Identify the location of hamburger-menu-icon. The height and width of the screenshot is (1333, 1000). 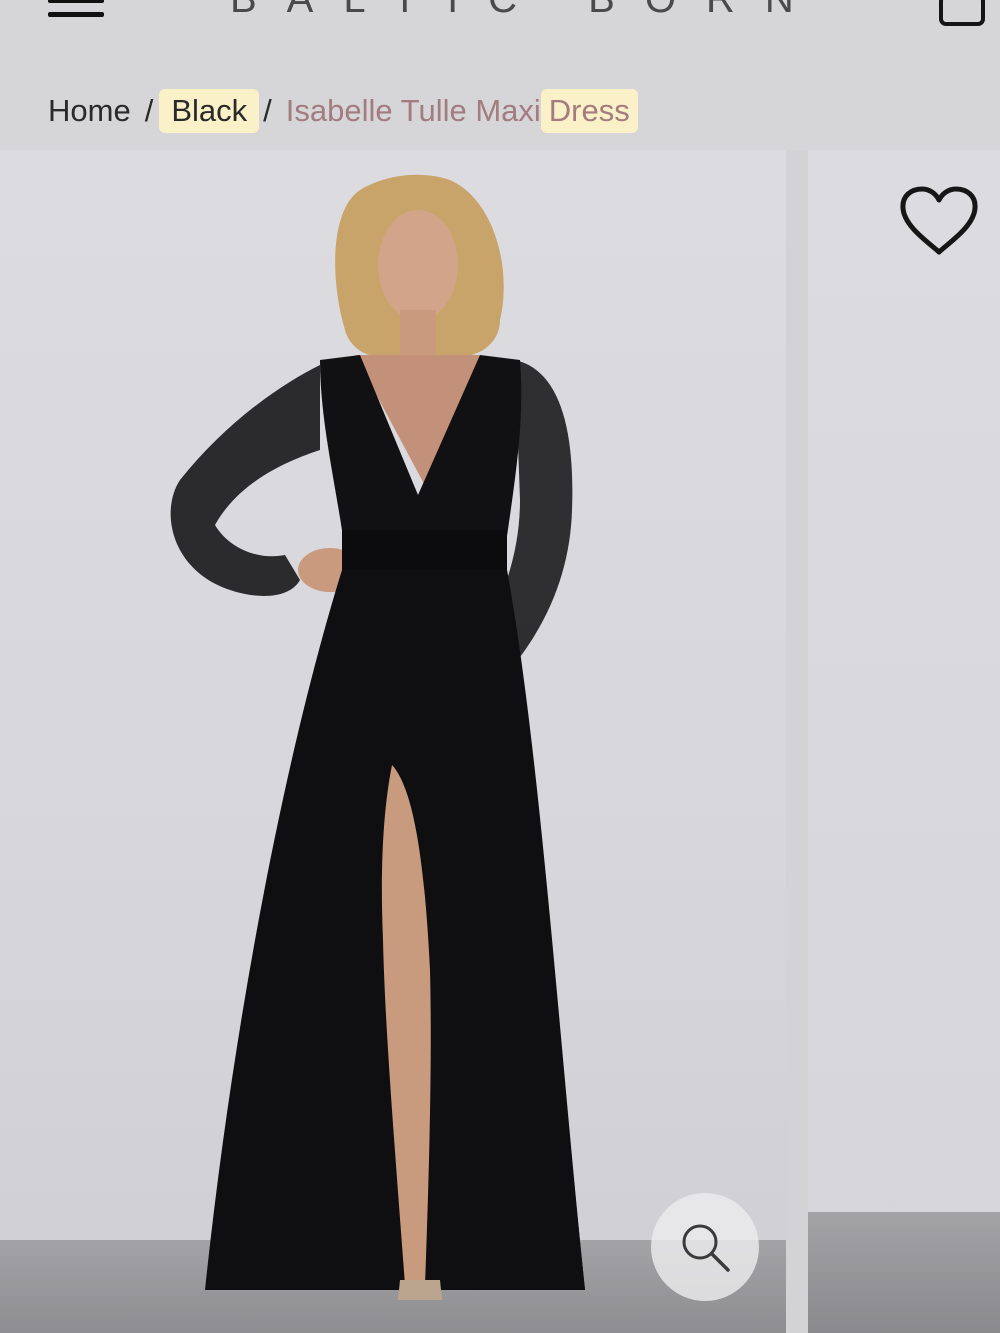
(76, 10).